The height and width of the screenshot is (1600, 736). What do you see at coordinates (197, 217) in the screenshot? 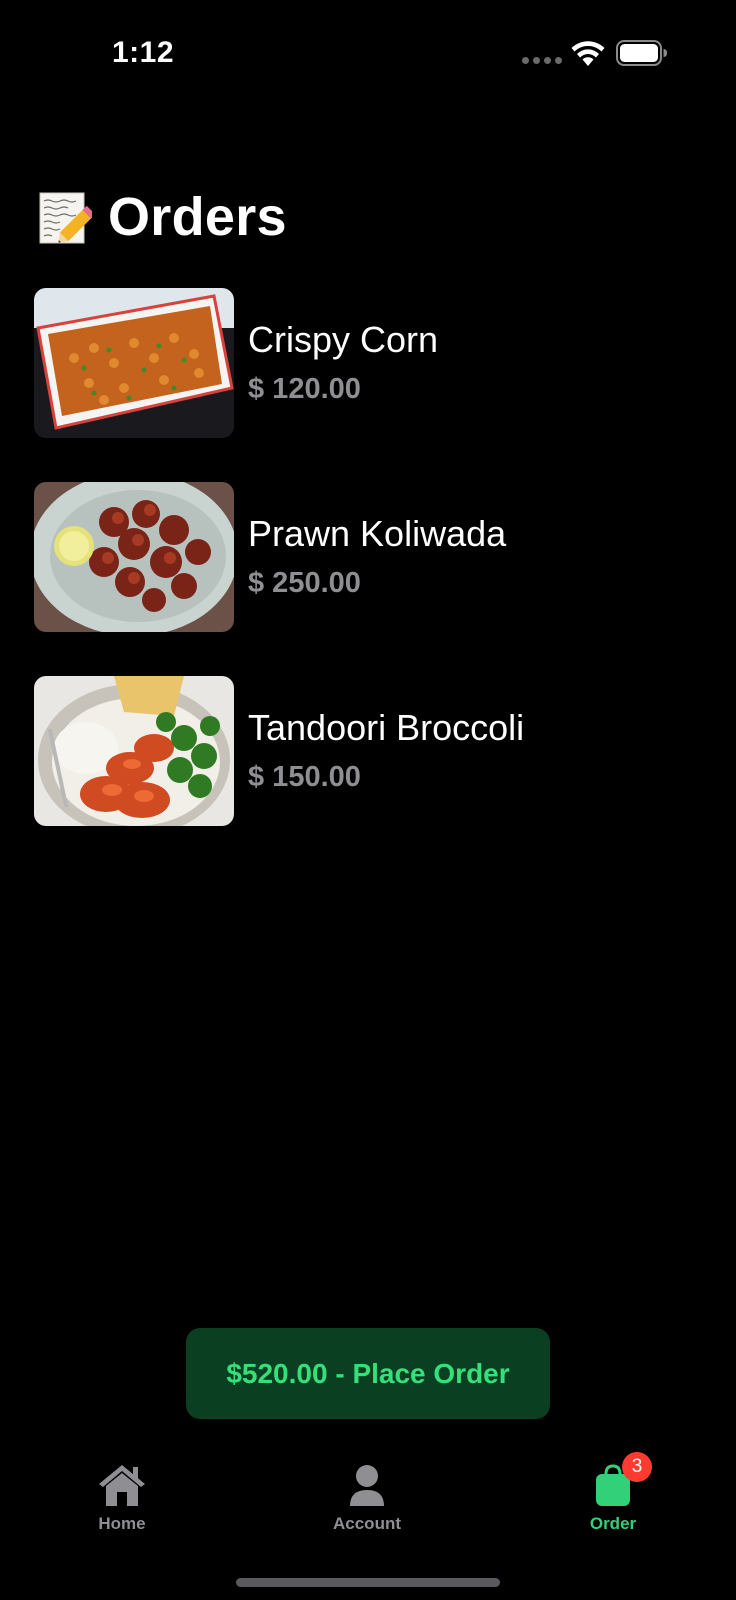
I see `page-title: Orders` at bounding box center [197, 217].